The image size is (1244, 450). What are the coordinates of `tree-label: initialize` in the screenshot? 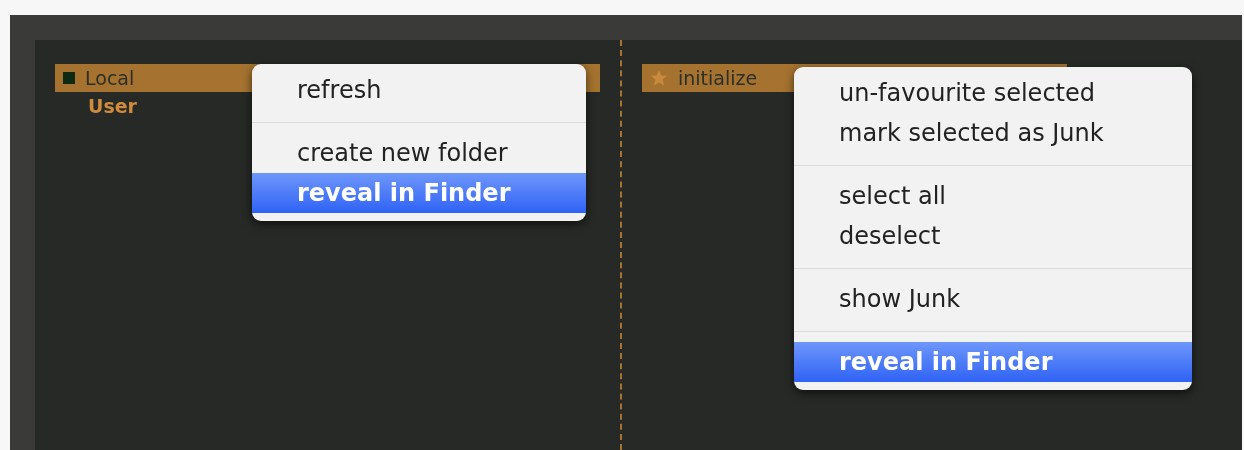 It's located at (718, 78).